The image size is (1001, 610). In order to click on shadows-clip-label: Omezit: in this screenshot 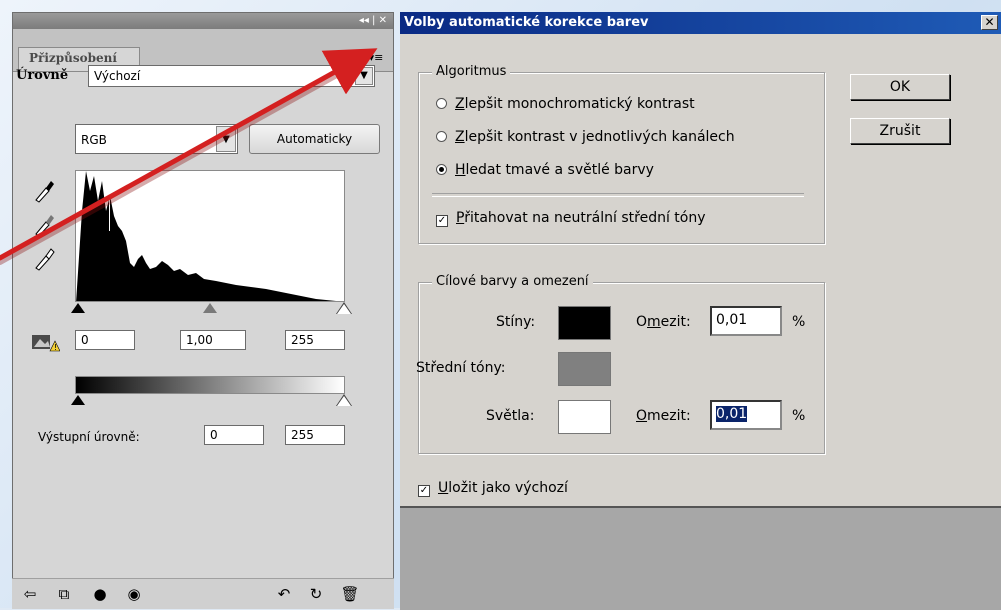, I will do `click(663, 322)`.